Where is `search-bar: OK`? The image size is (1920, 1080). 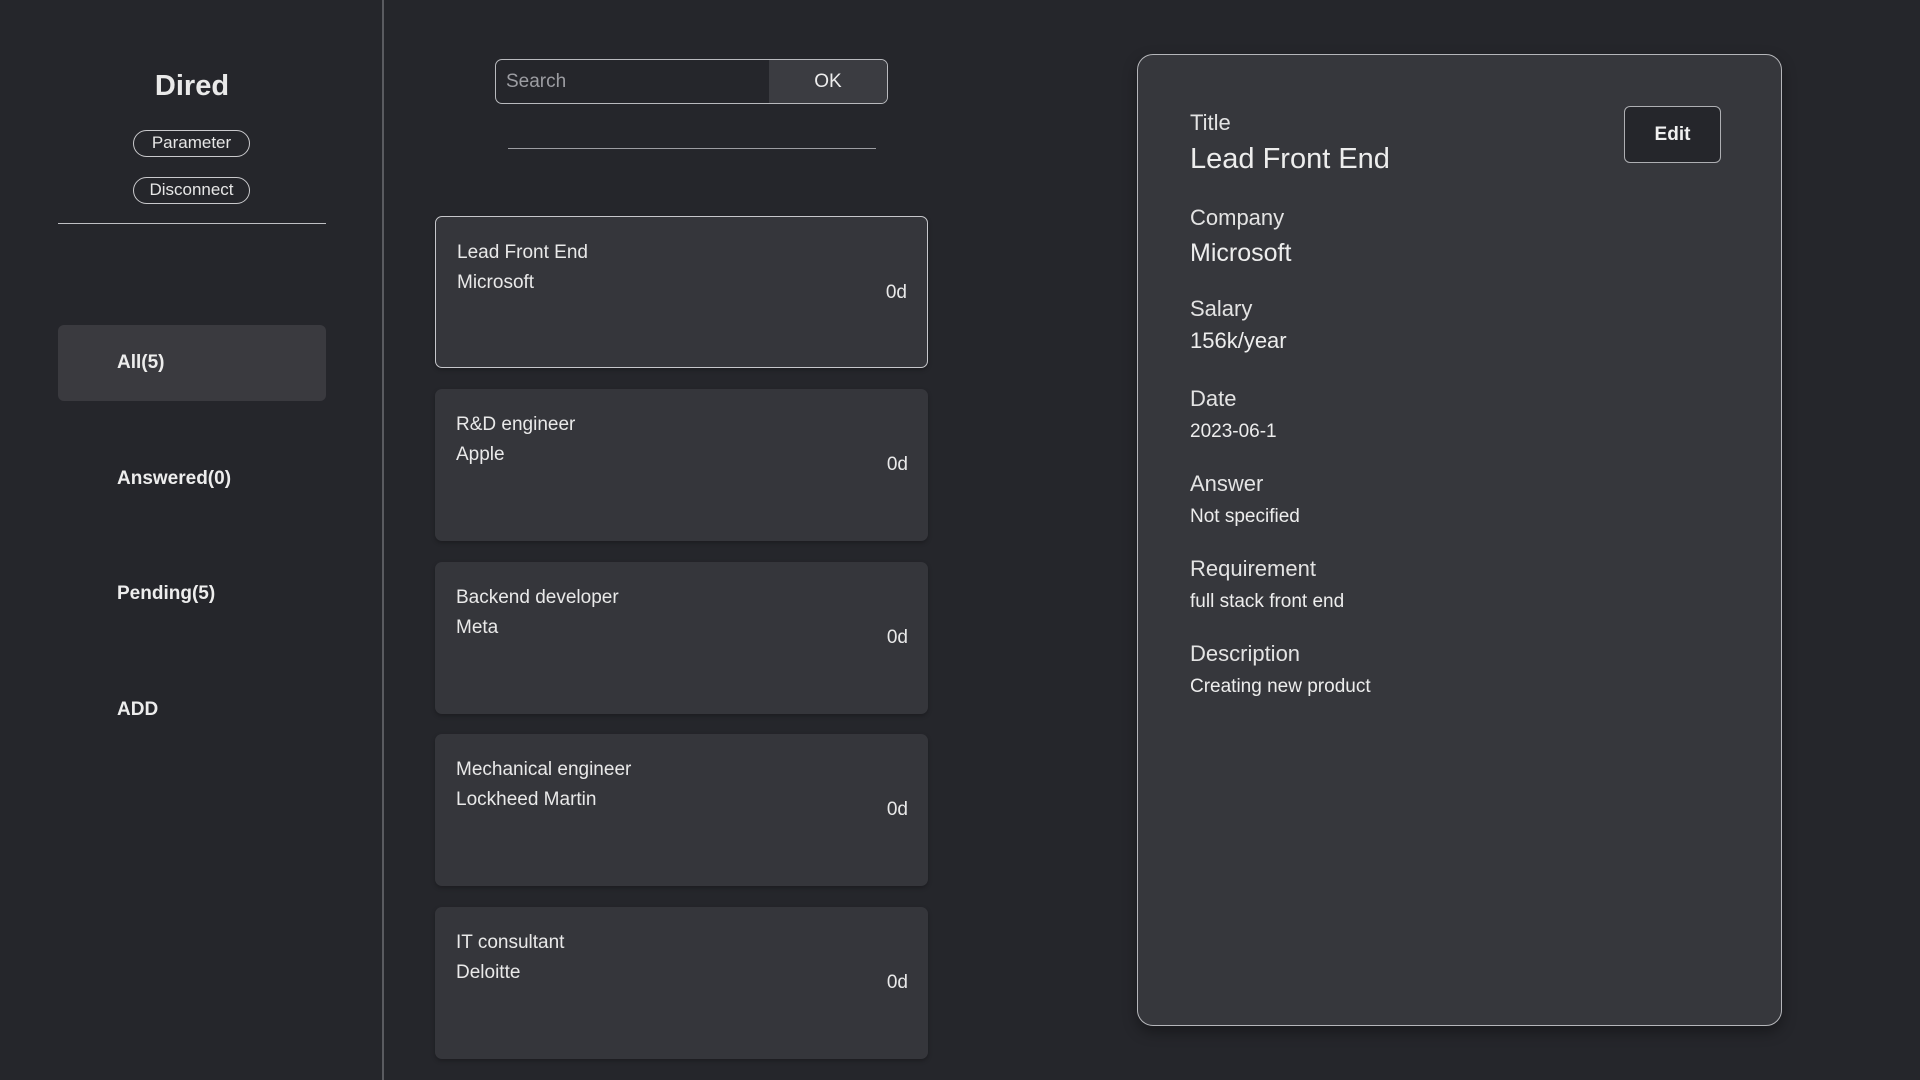
search-bar: OK is located at coordinates (691, 81).